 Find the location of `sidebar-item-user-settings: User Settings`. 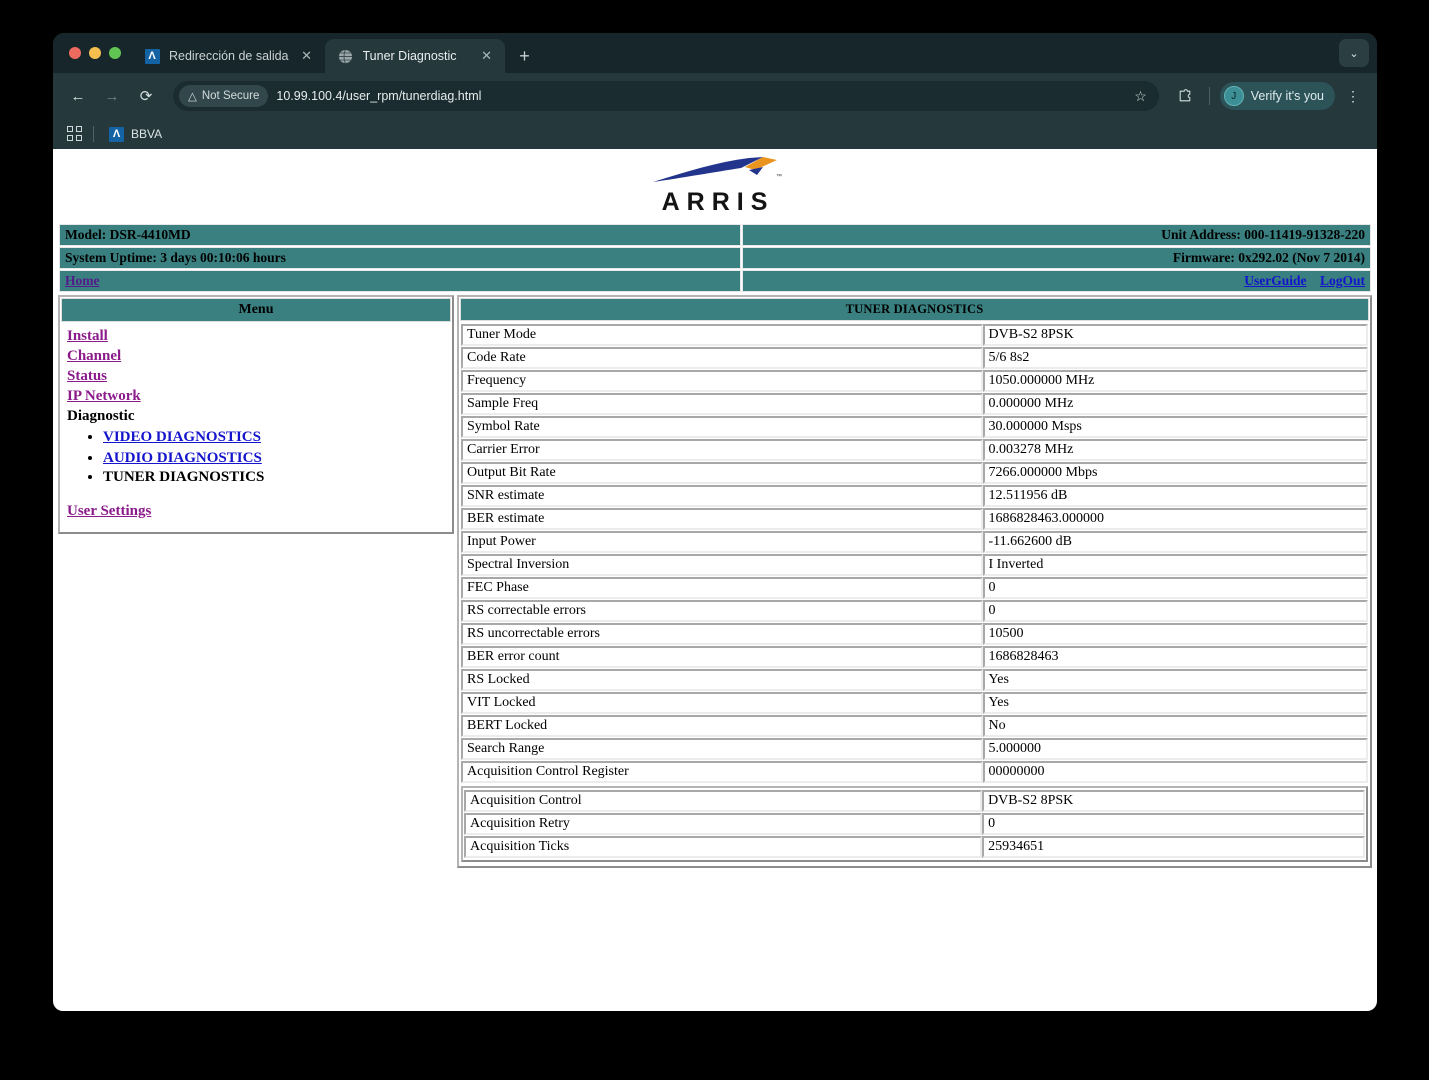

sidebar-item-user-settings: User Settings is located at coordinates (109, 511).